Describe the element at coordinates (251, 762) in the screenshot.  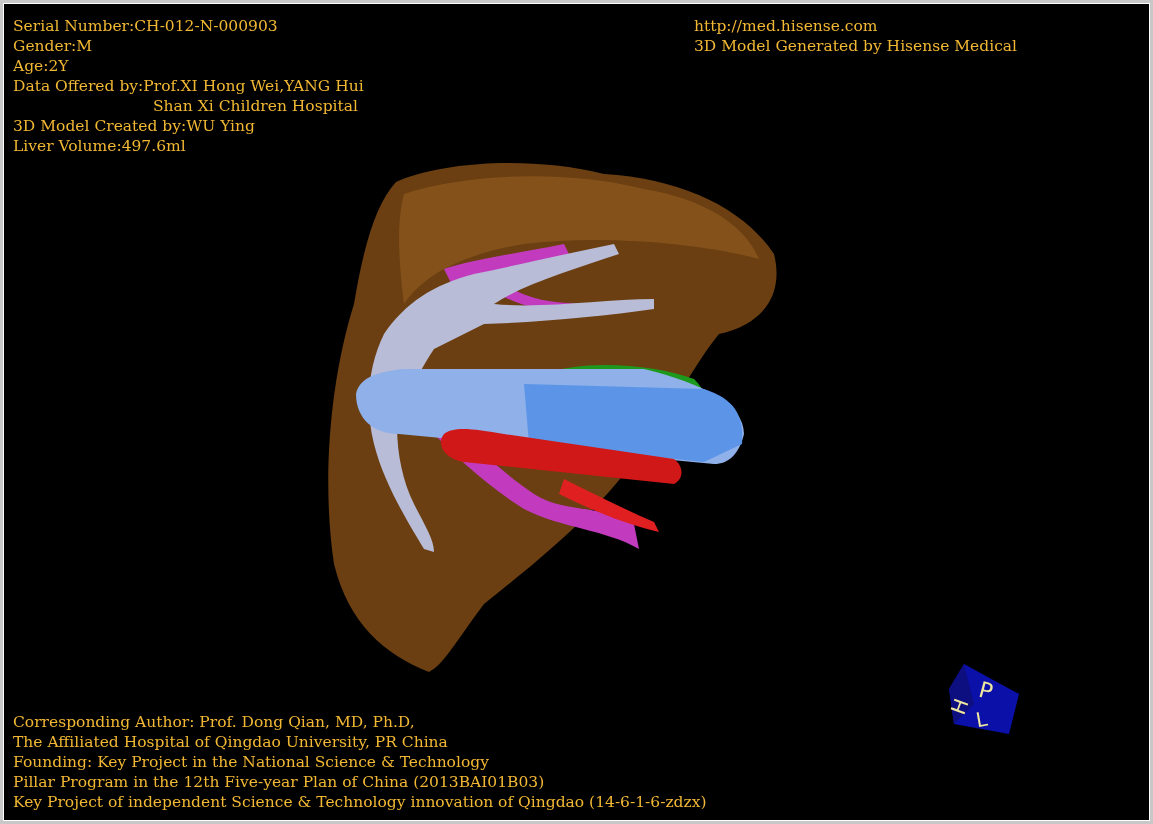
I see `info-text: Founding: Key Project in the National Science & Technology` at that location.